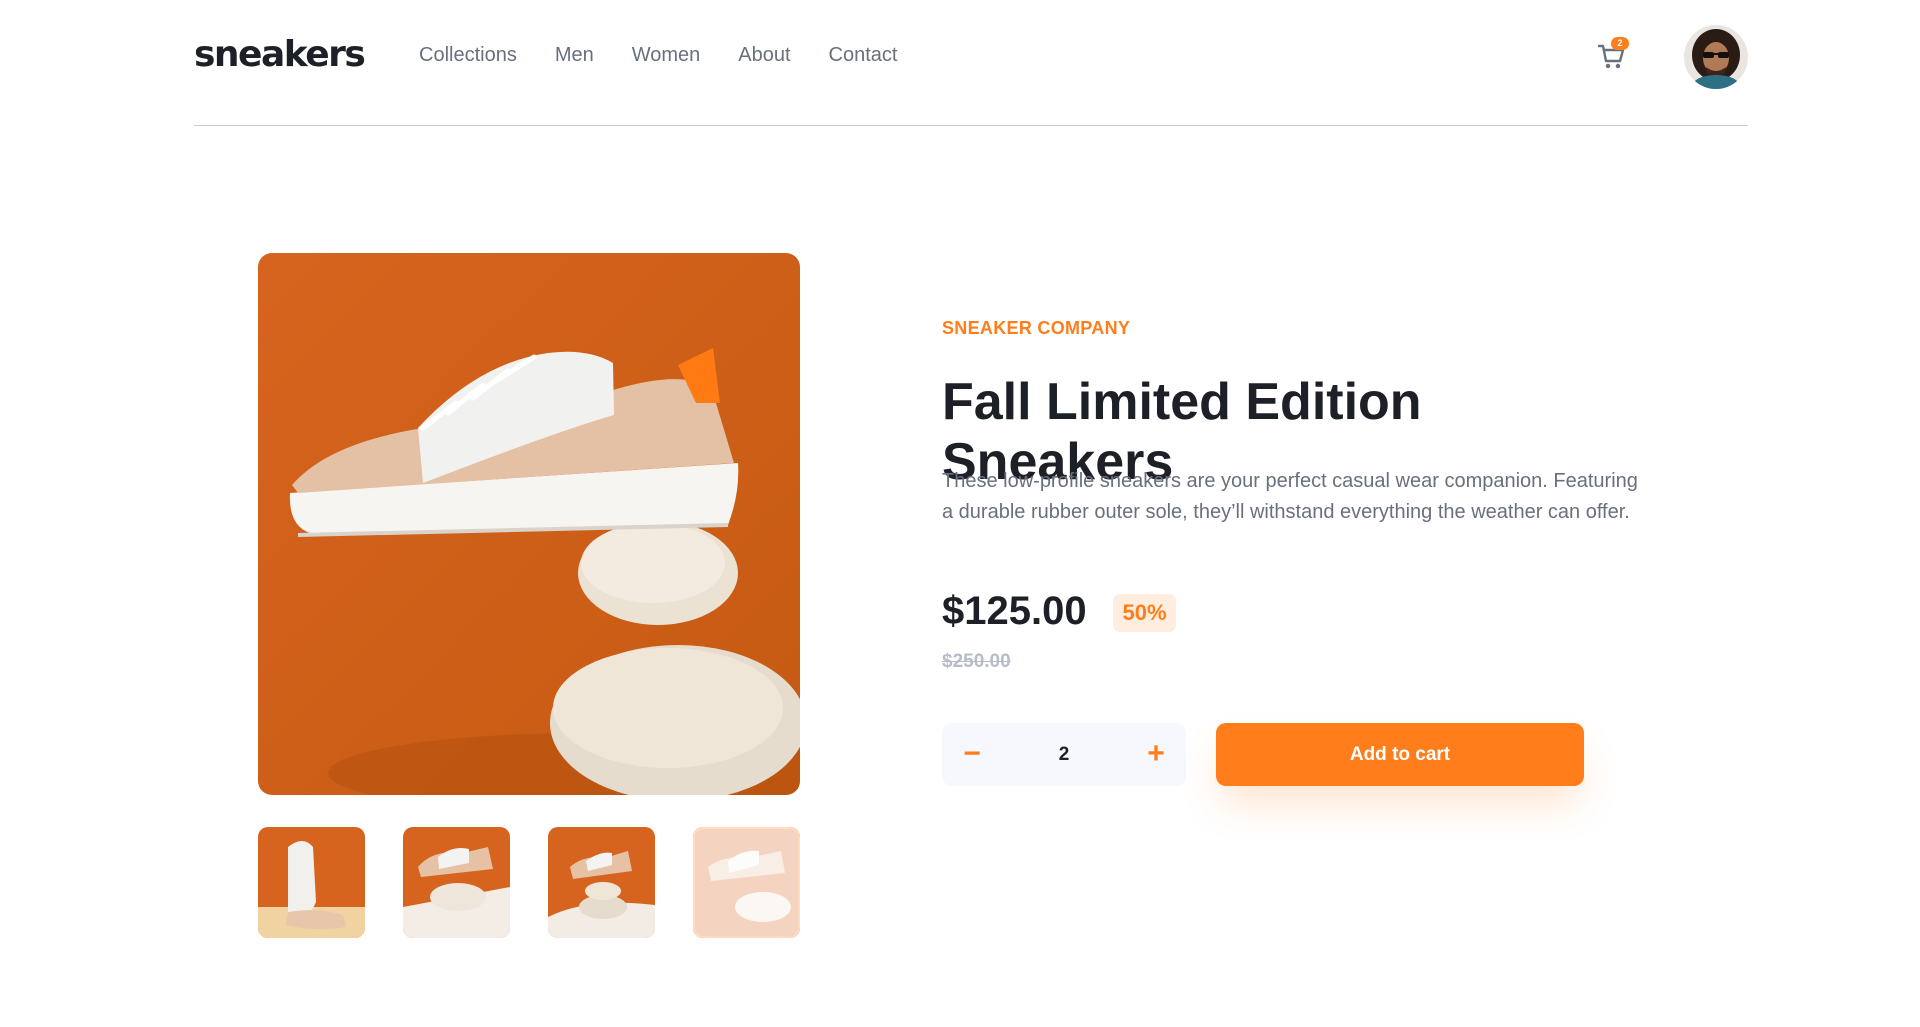  Describe the element at coordinates (764, 55) in the screenshot. I see `nav-about: About` at that location.